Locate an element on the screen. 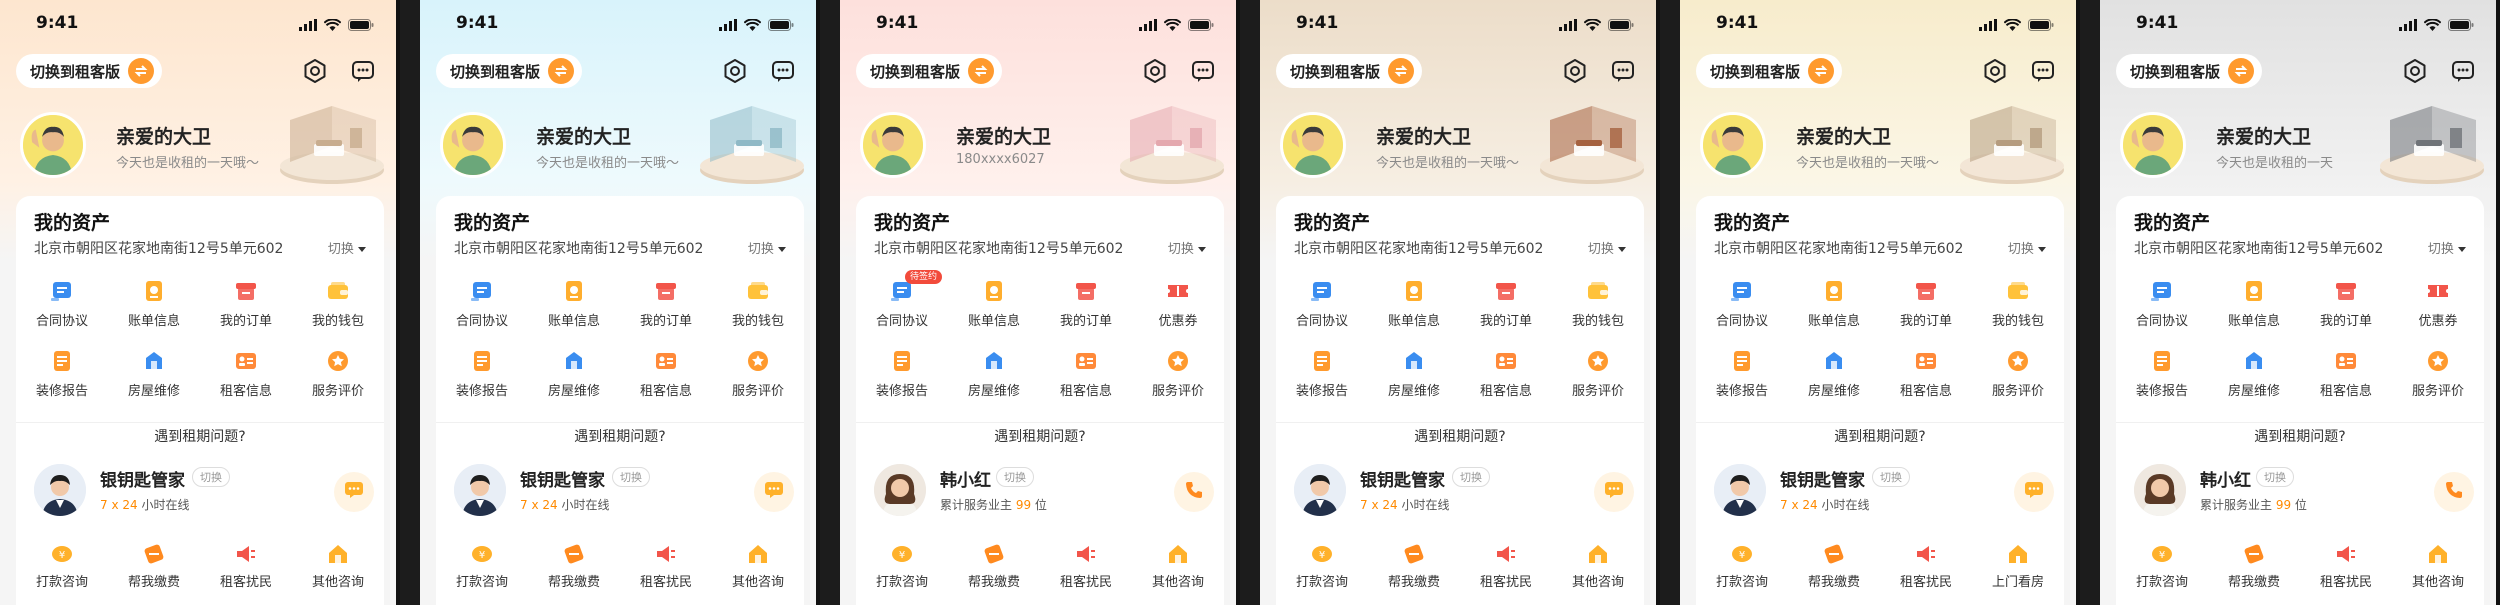 The height and width of the screenshot is (605, 2500). grid-item-contract: 待签约 合同协议 is located at coordinates (902, 305).